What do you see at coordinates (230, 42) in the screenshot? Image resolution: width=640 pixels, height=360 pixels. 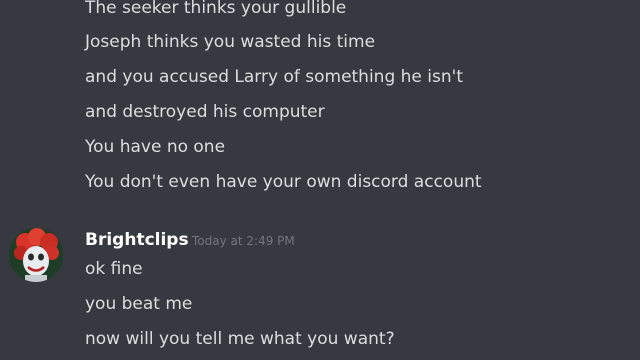 I see `message-text: Joseph thinks you wasted his time` at bounding box center [230, 42].